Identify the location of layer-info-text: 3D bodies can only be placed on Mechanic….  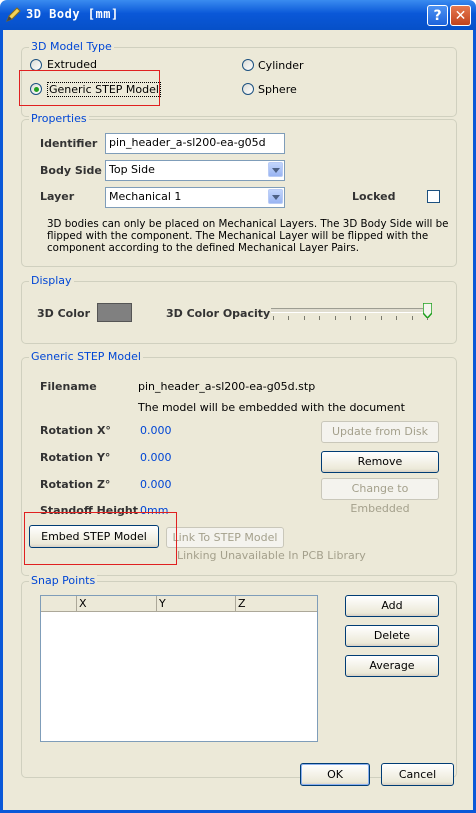
(248, 236).